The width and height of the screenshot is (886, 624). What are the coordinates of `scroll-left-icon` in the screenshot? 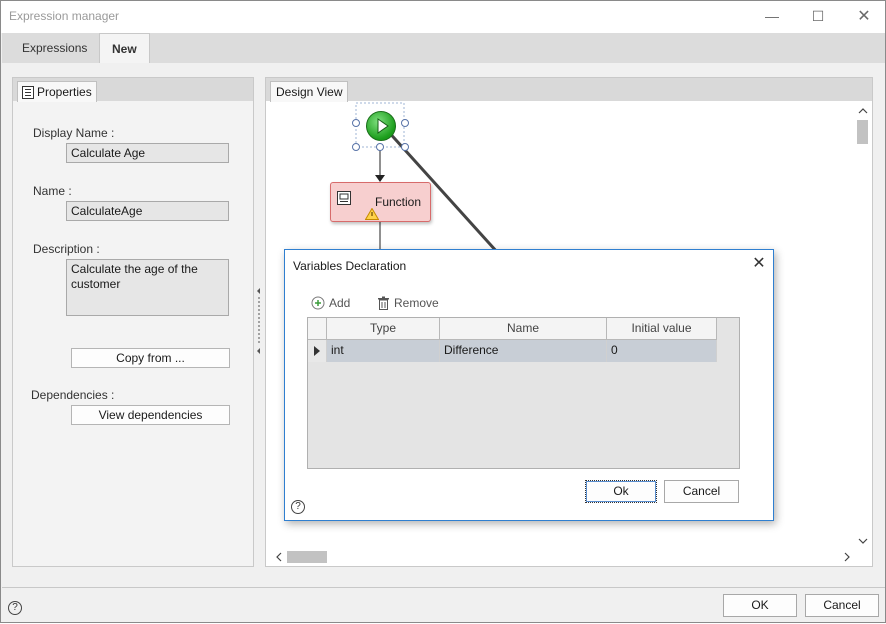 It's located at (279, 557).